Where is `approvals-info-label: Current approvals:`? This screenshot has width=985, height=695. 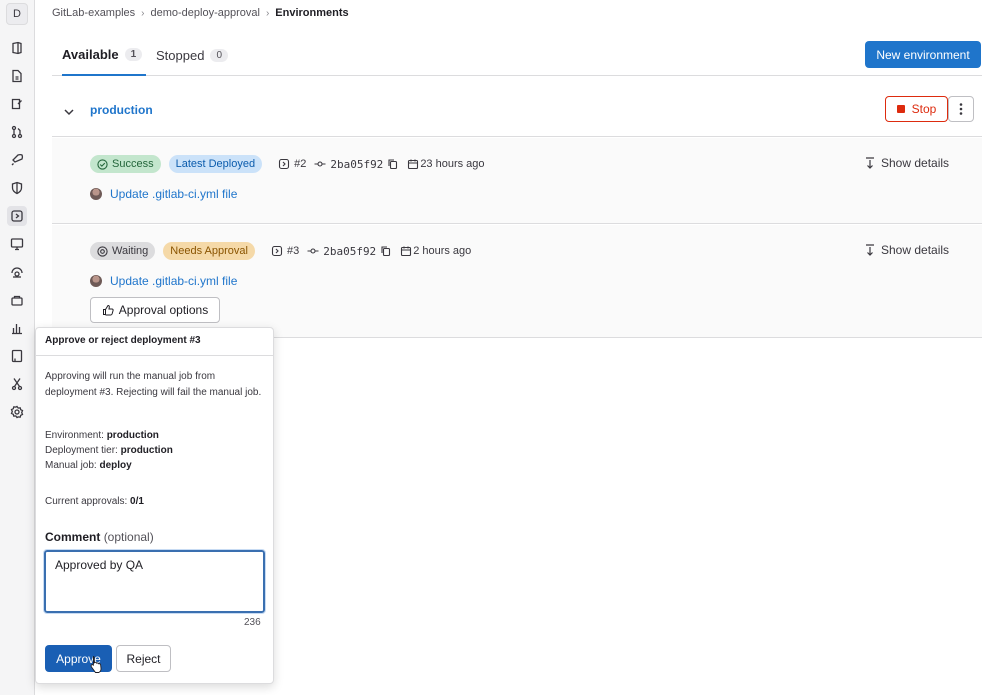 approvals-info-label: Current approvals: is located at coordinates (86, 501).